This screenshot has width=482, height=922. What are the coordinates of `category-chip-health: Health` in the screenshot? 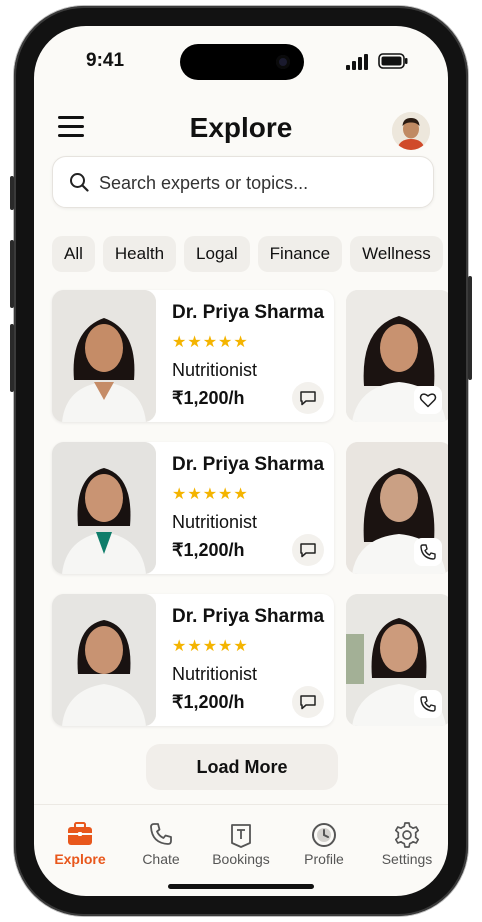 It's located at (139, 254).